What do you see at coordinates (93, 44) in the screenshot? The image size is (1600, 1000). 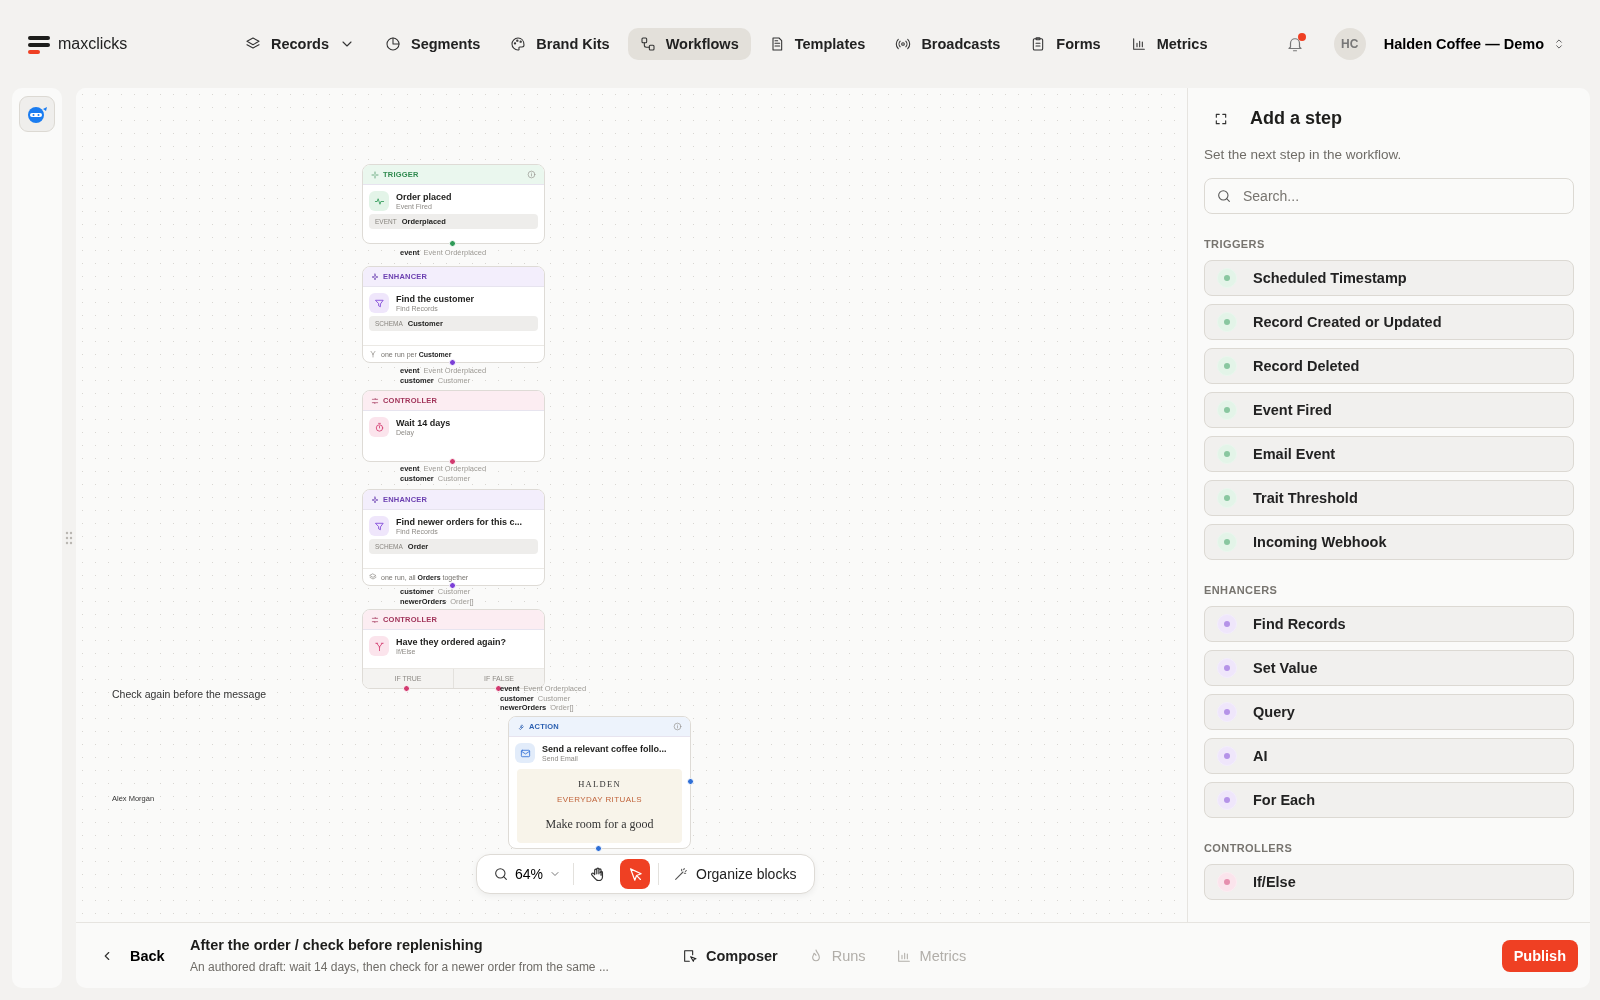 I see `logo-text: maxclicks` at bounding box center [93, 44].